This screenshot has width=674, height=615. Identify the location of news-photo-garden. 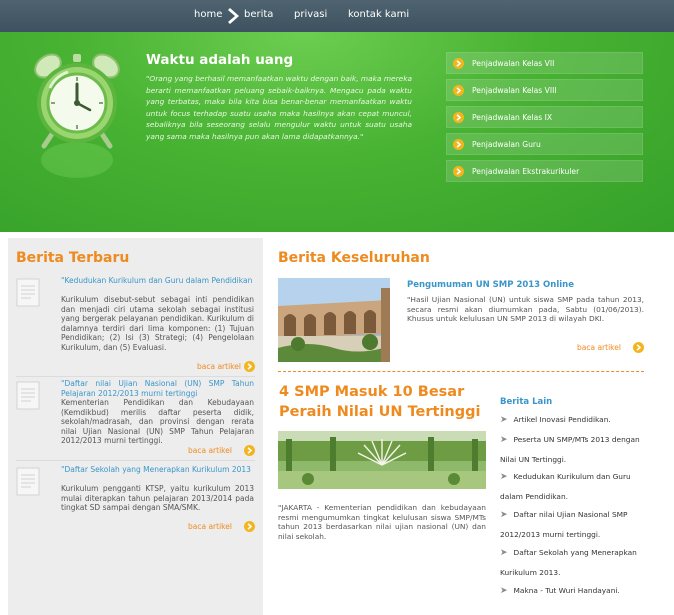
(382, 460).